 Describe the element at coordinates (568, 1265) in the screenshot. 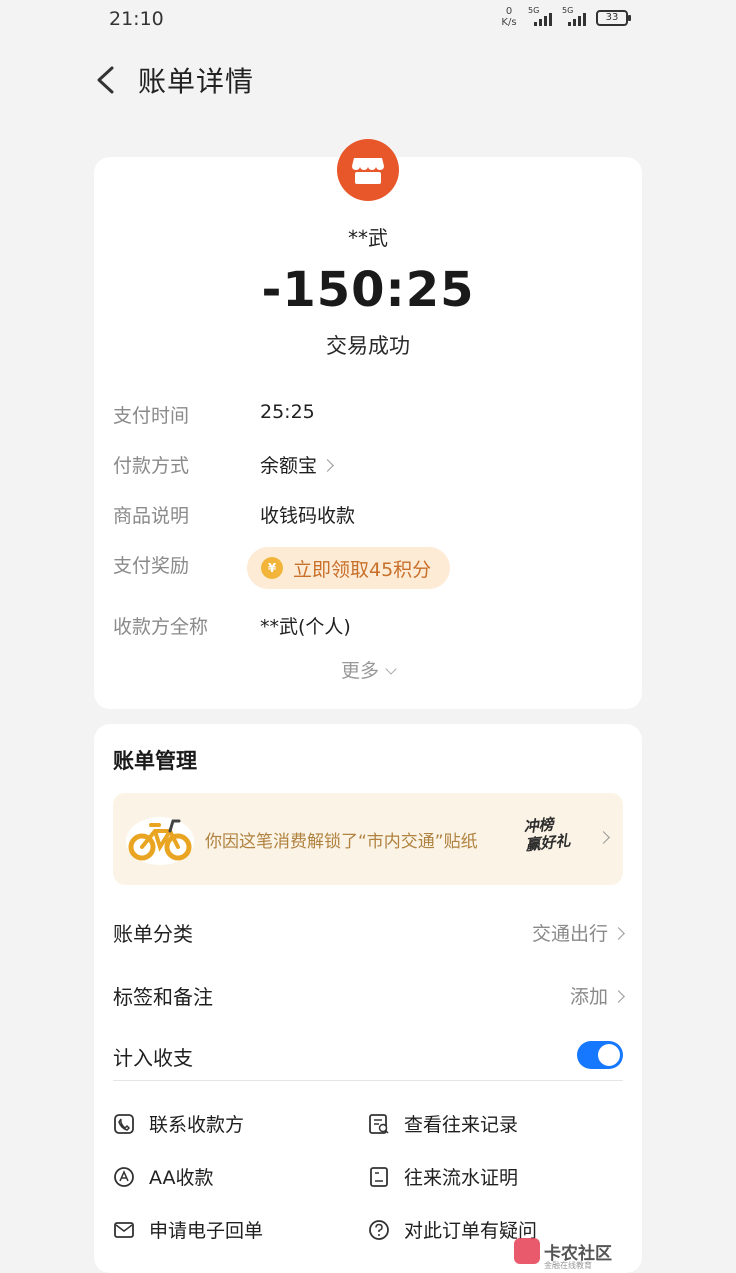

I see `watermark-subtext: 金融在线教育` at that location.